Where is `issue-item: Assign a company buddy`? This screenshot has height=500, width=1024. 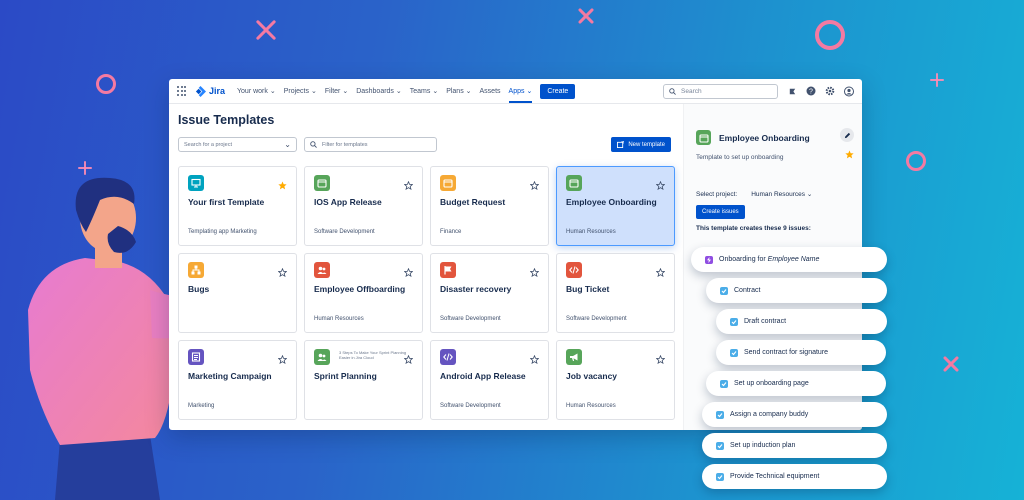
issue-item: Assign a company buddy is located at coordinates (794, 414).